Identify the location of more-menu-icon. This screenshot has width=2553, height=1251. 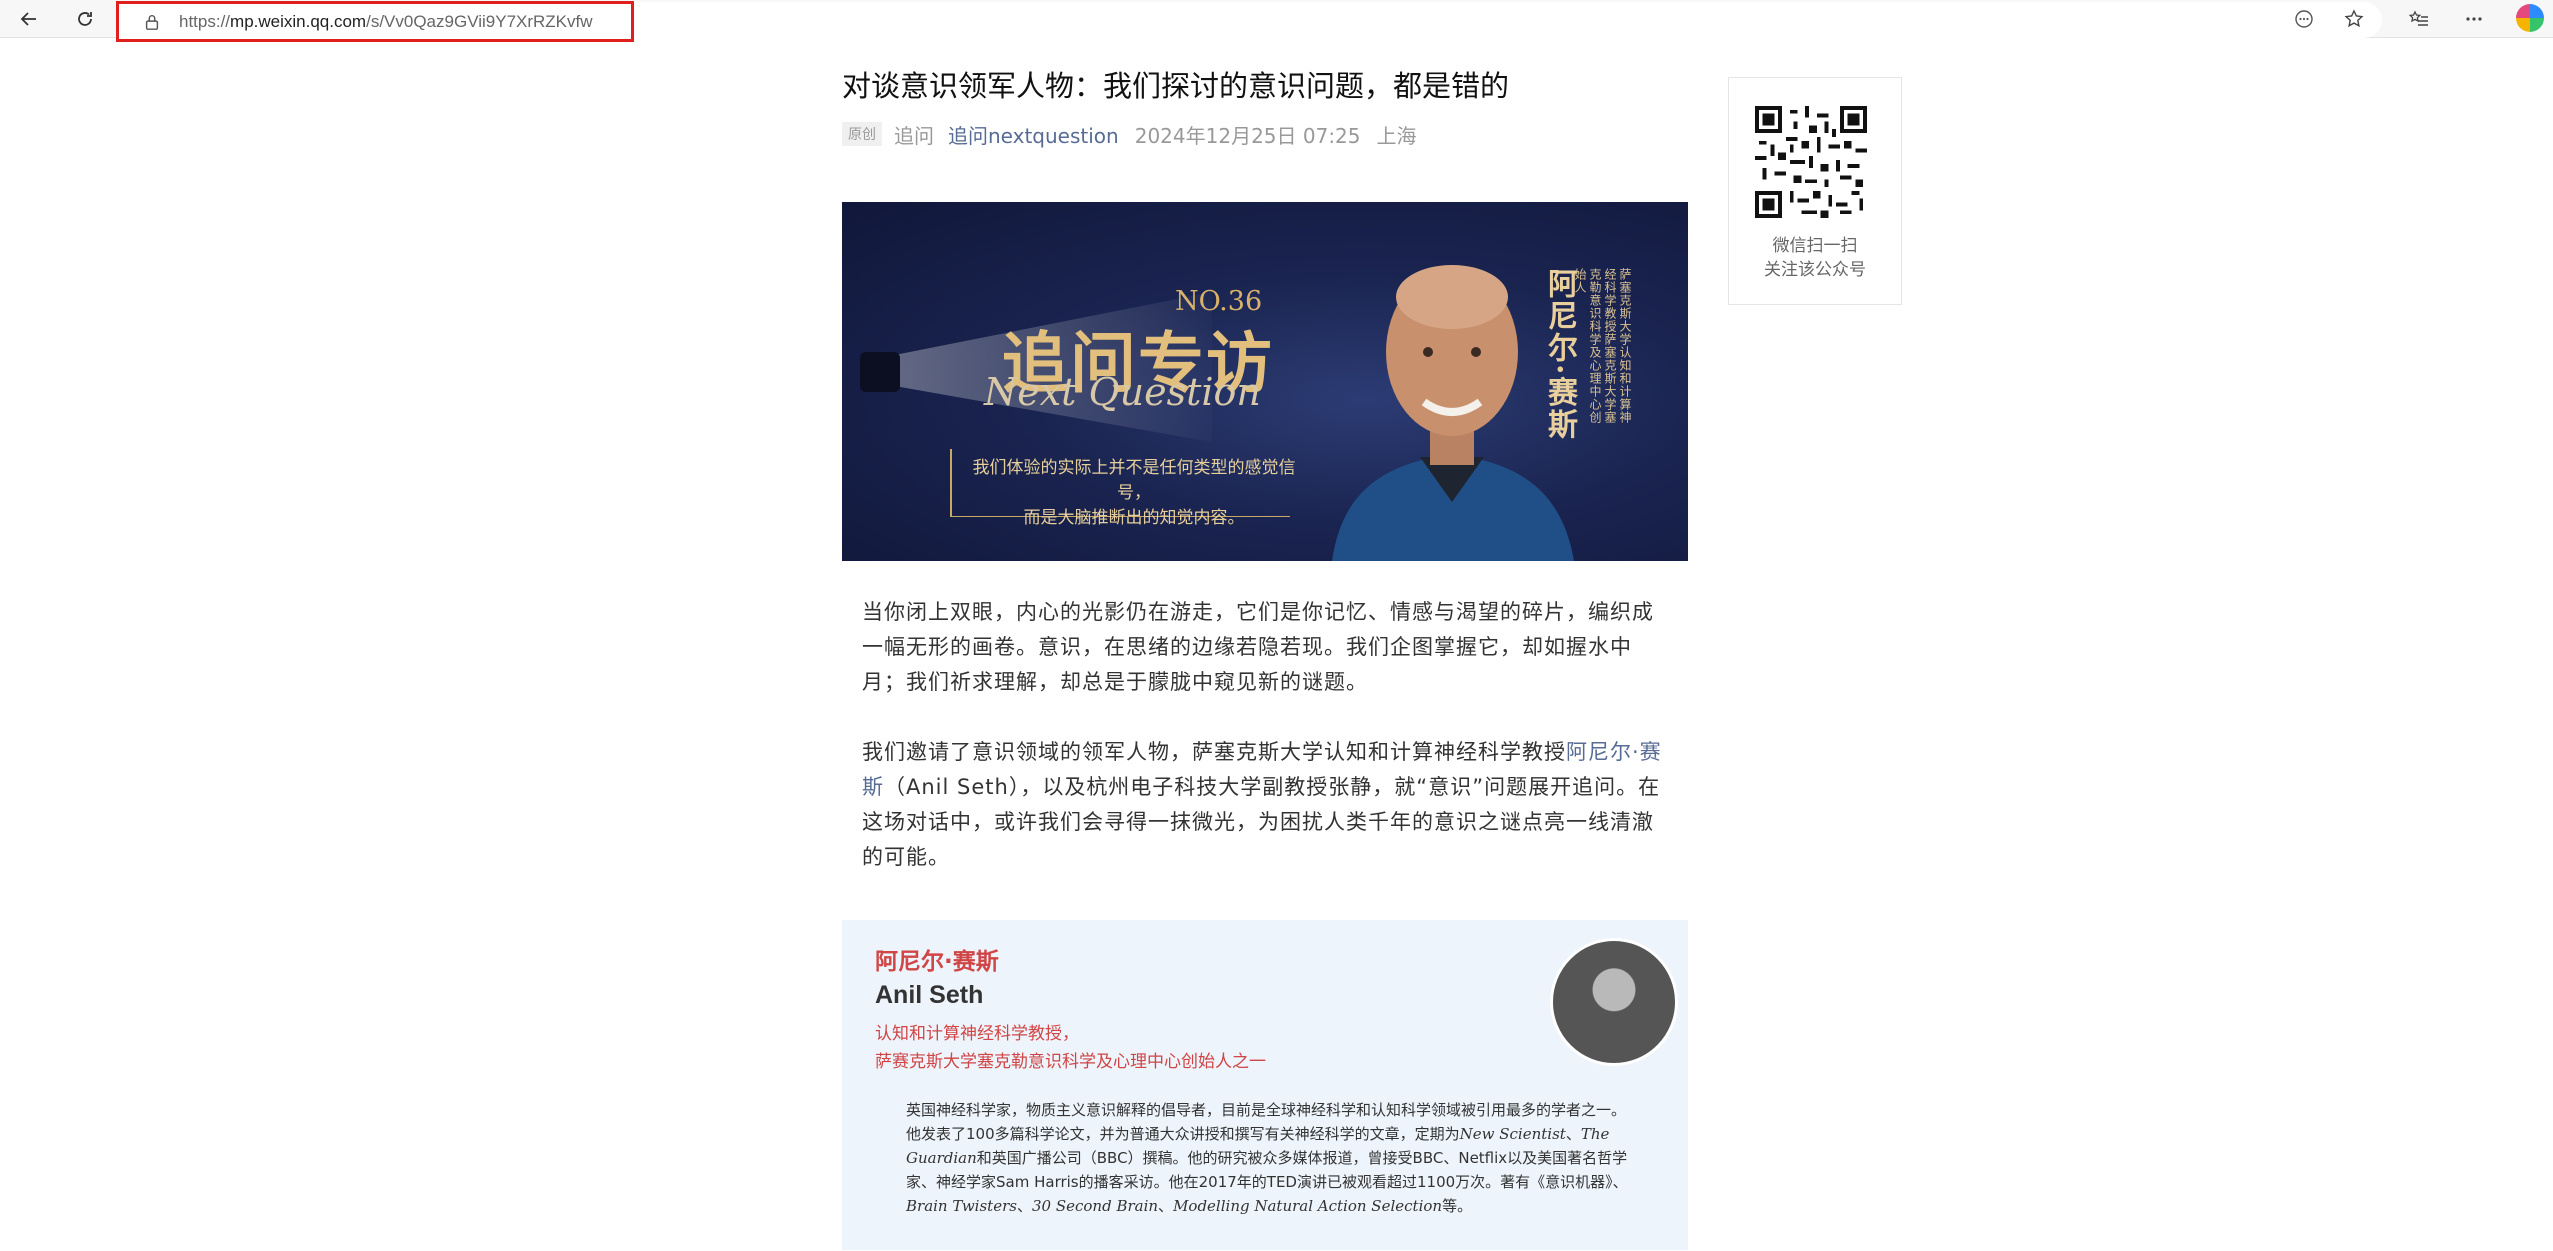
(2474, 19).